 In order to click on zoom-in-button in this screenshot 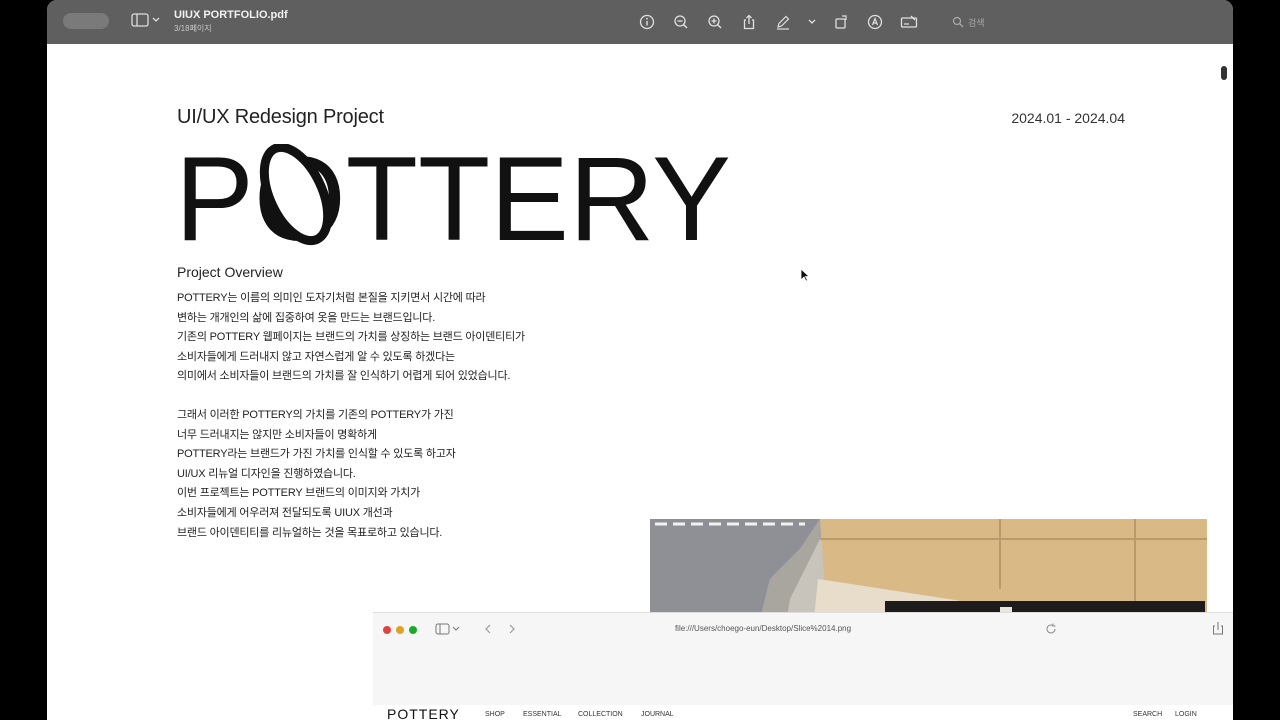, I will do `click(715, 22)`.